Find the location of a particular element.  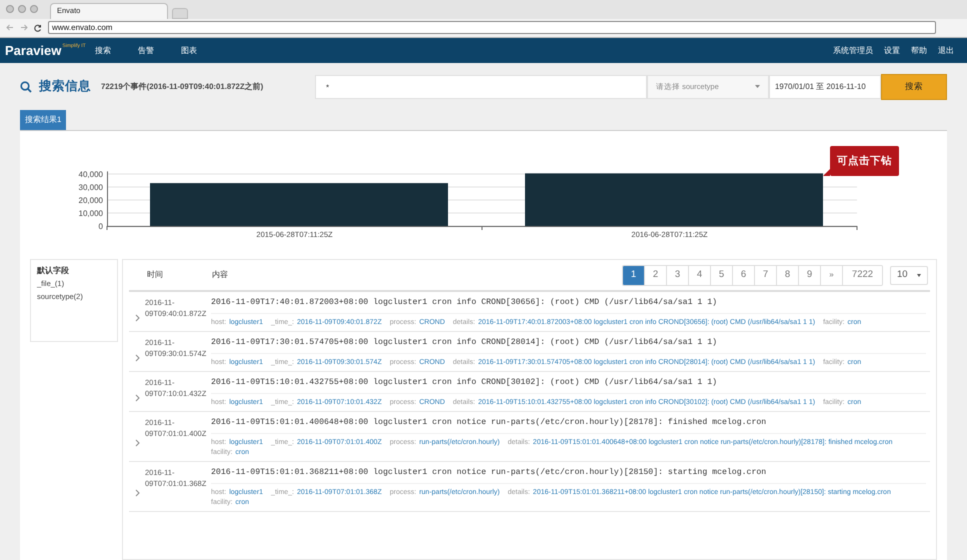

reload-icon is located at coordinates (38, 28).